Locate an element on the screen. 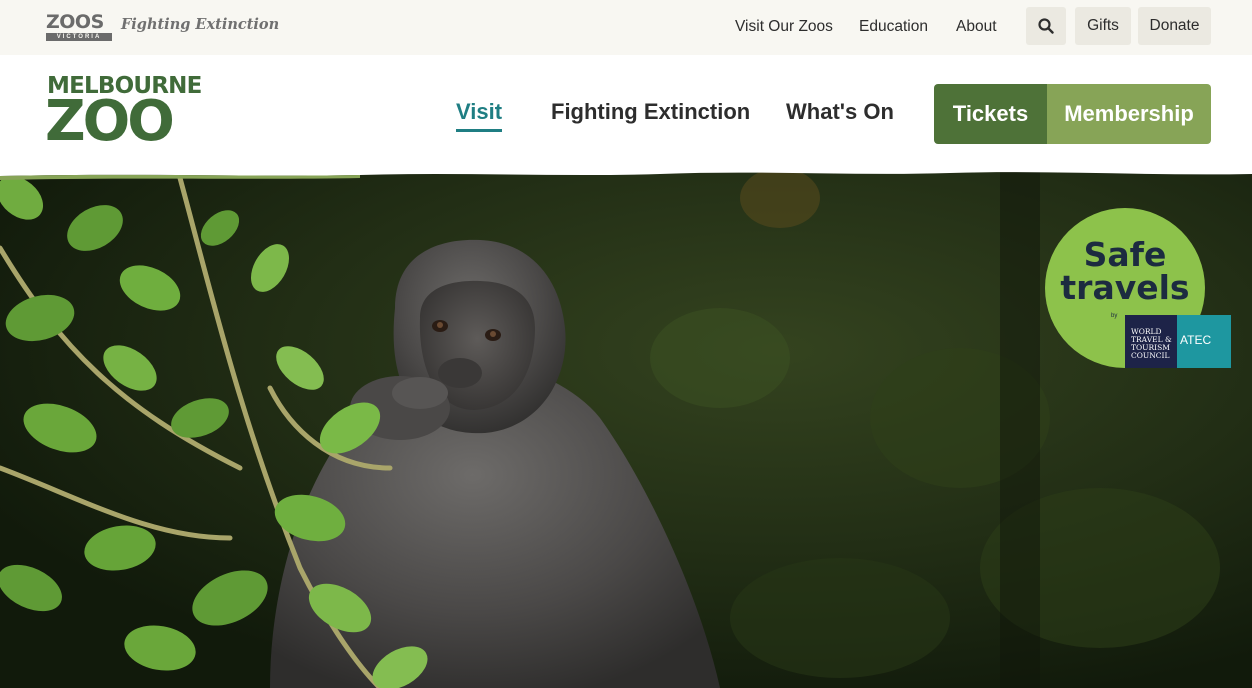 The image size is (1252, 688). safe-travels-line2: travels is located at coordinates (1125, 287).